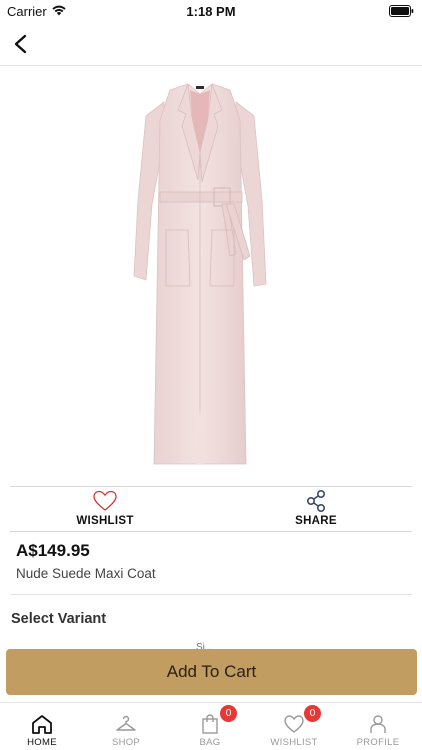 This screenshot has height=750, width=422. I want to click on divider, so click(211, 594).